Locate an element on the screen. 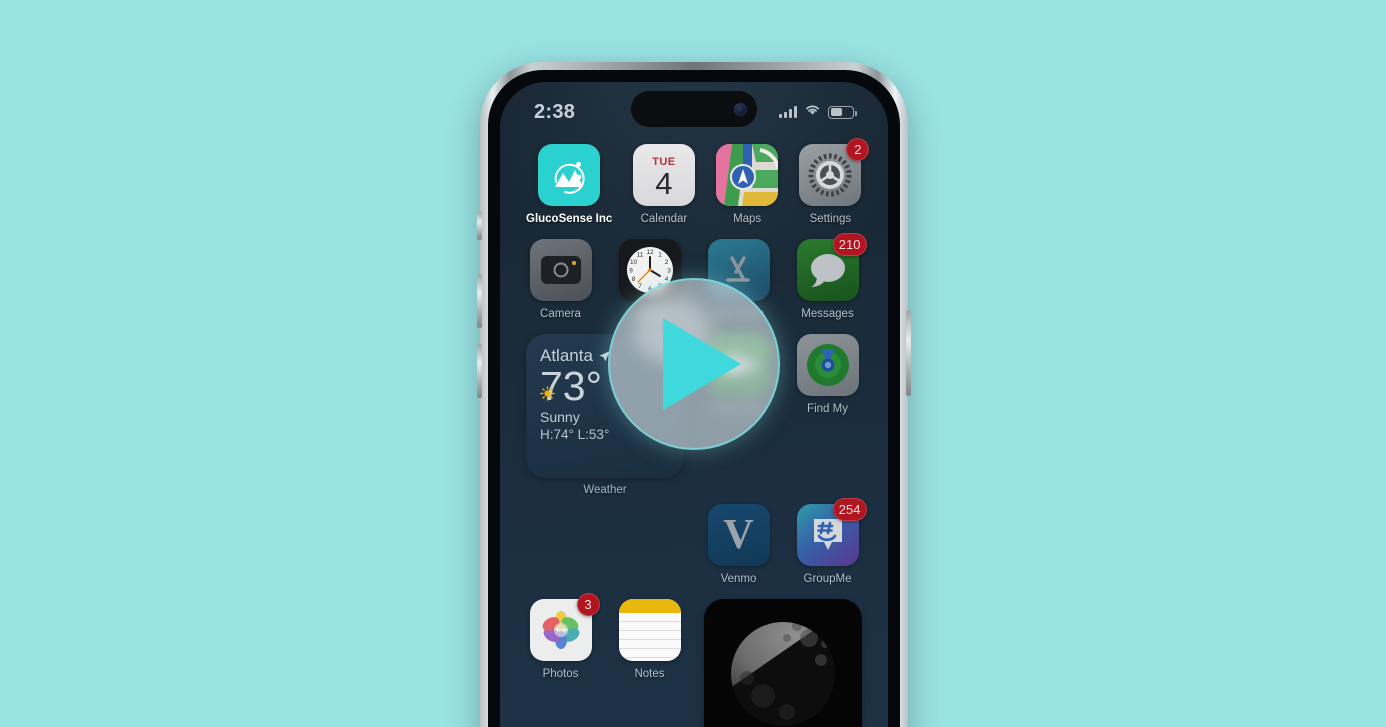 The width and height of the screenshot is (1386, 727). svg-text: 3 is located at coordinates (669, 271).